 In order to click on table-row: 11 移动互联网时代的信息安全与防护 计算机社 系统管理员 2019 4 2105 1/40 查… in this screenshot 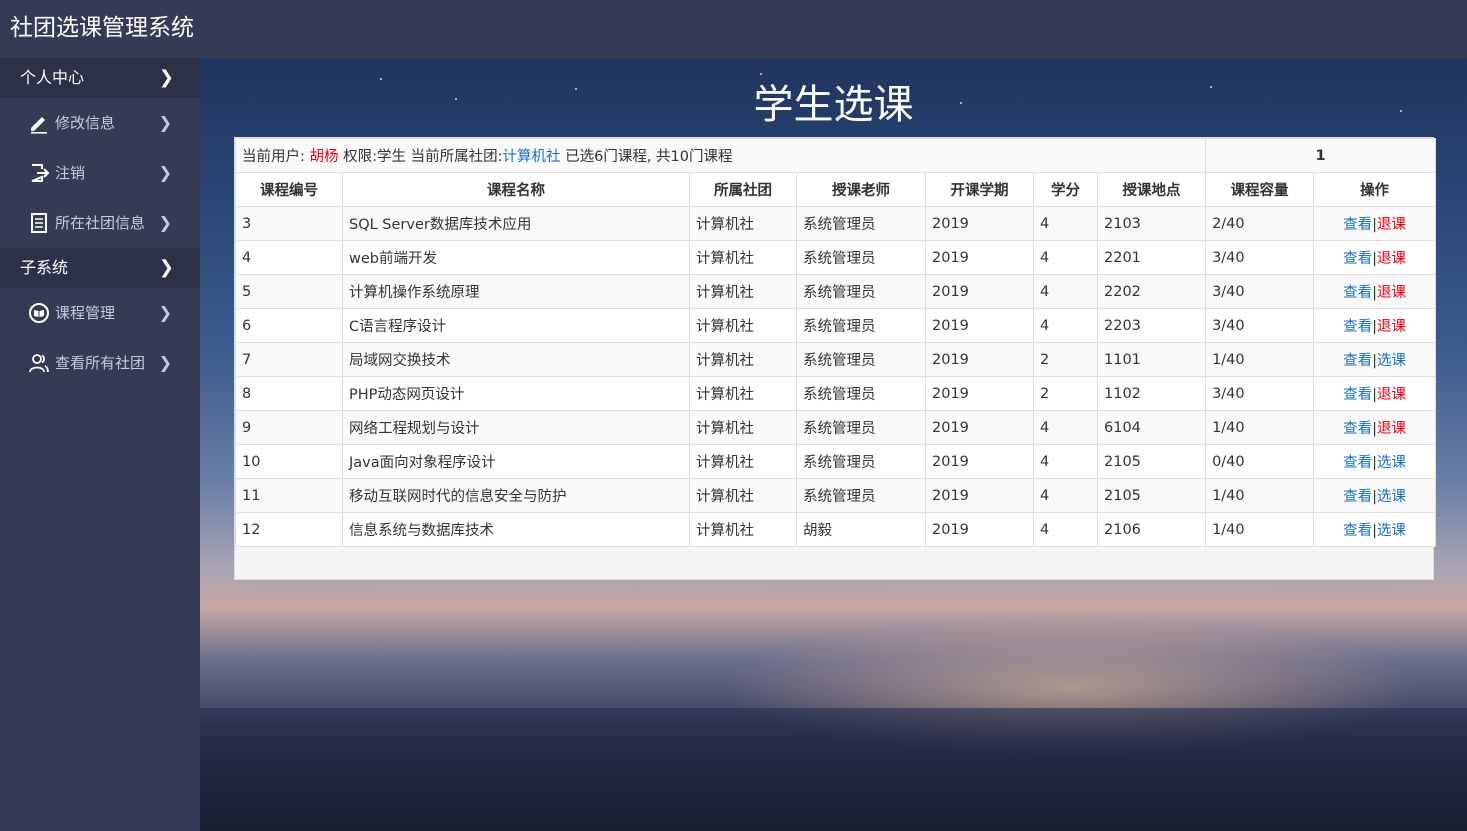, I will do `click(836, 495)`.